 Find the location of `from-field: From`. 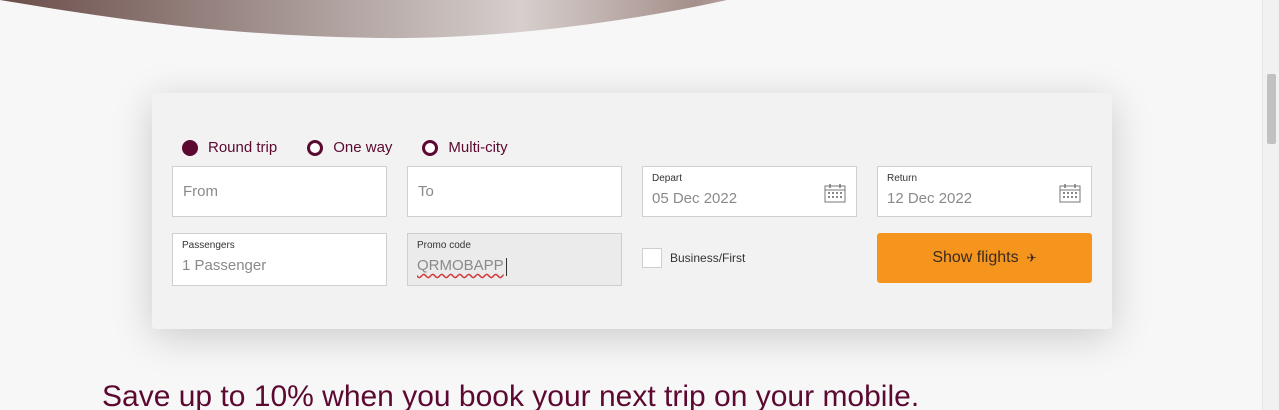

from-field: From is located at coordinates (279, 191).